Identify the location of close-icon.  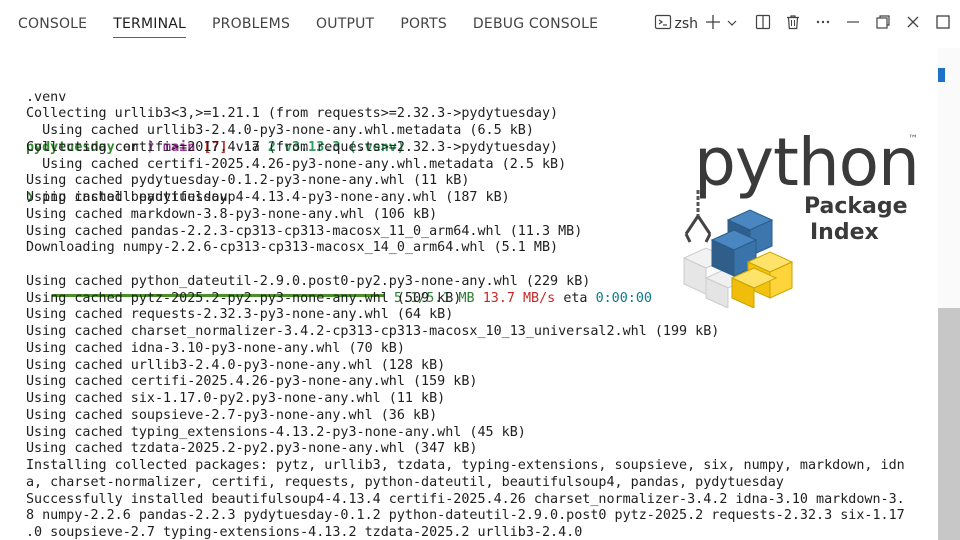
(913, 24).